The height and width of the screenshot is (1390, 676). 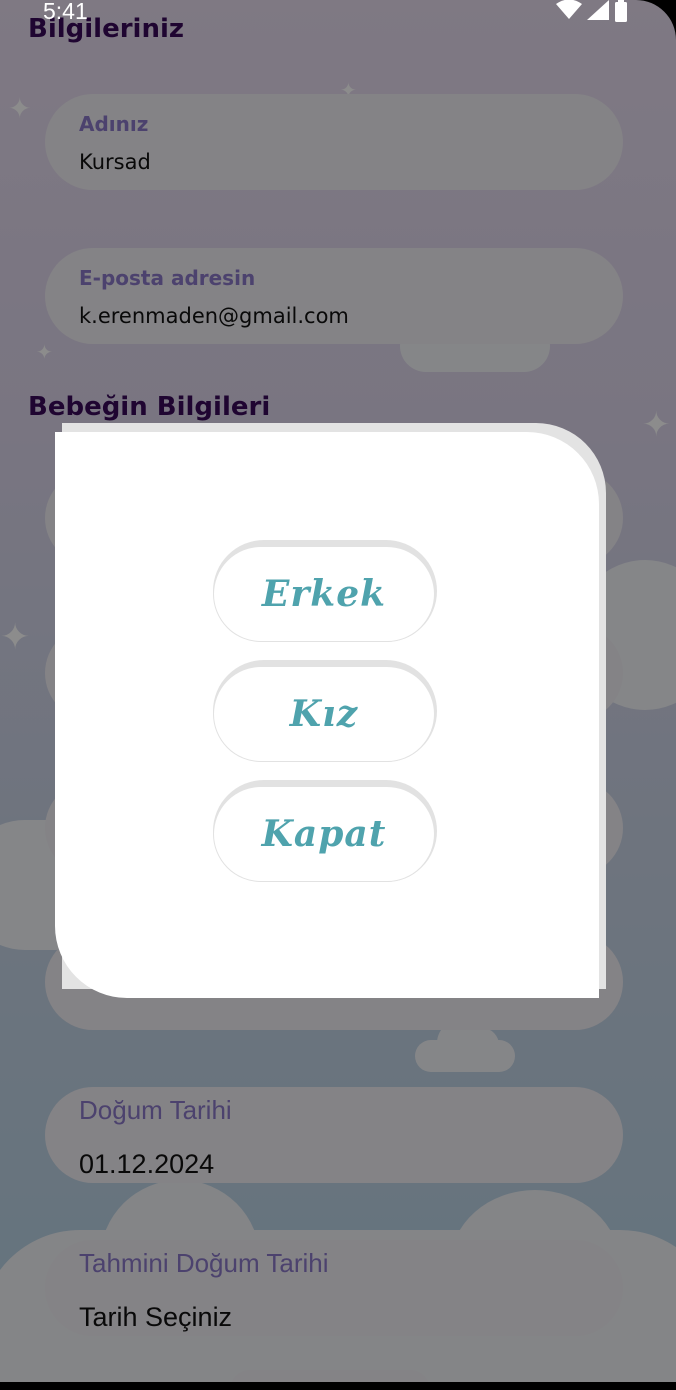 I want to click on close-button: Kapat, so click(x=325, y=831).